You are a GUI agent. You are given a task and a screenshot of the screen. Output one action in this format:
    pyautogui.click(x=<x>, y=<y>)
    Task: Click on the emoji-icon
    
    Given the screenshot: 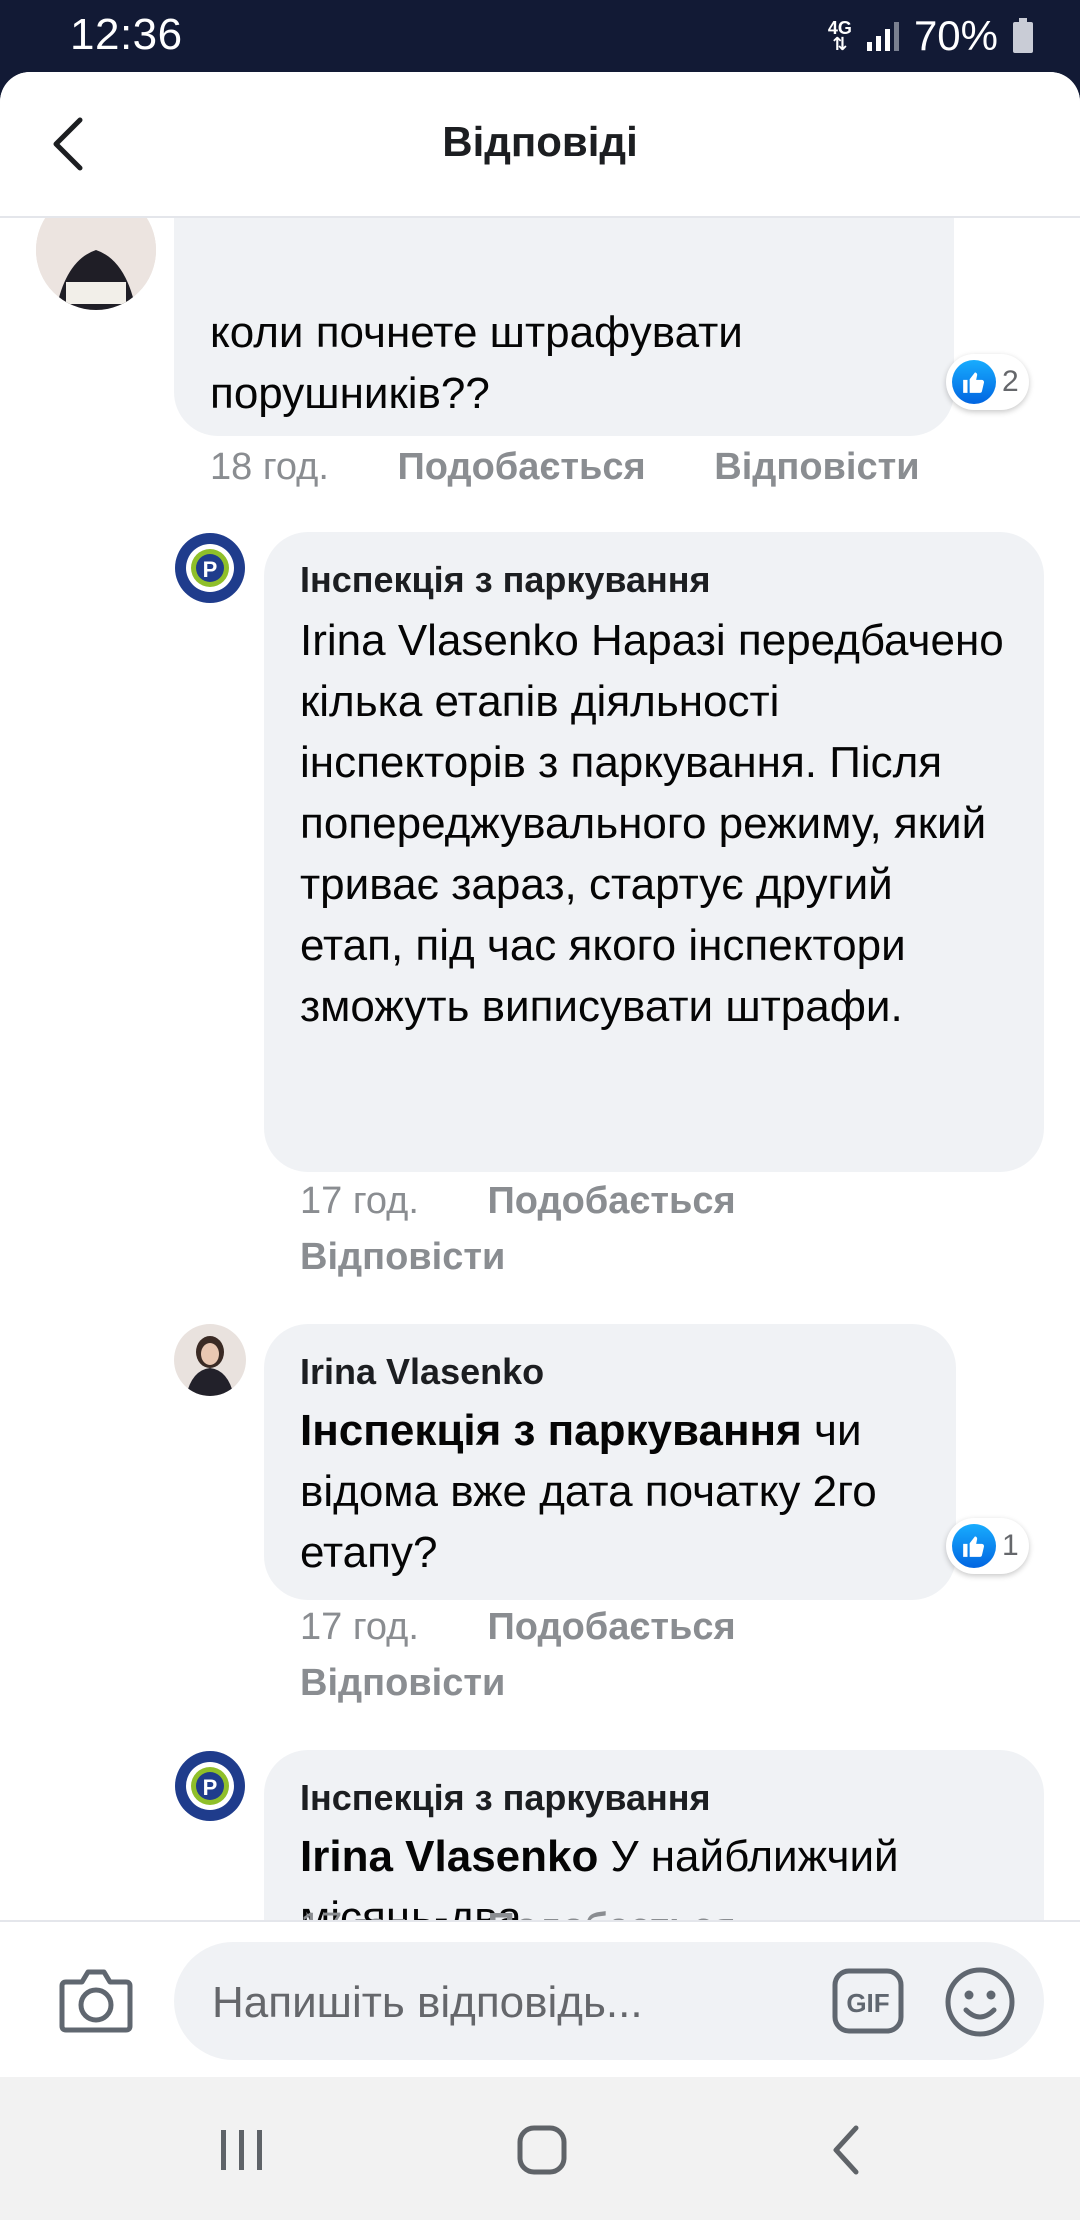 What is the action you would take?
    pyautogui.click(x=980, y=2002)
    